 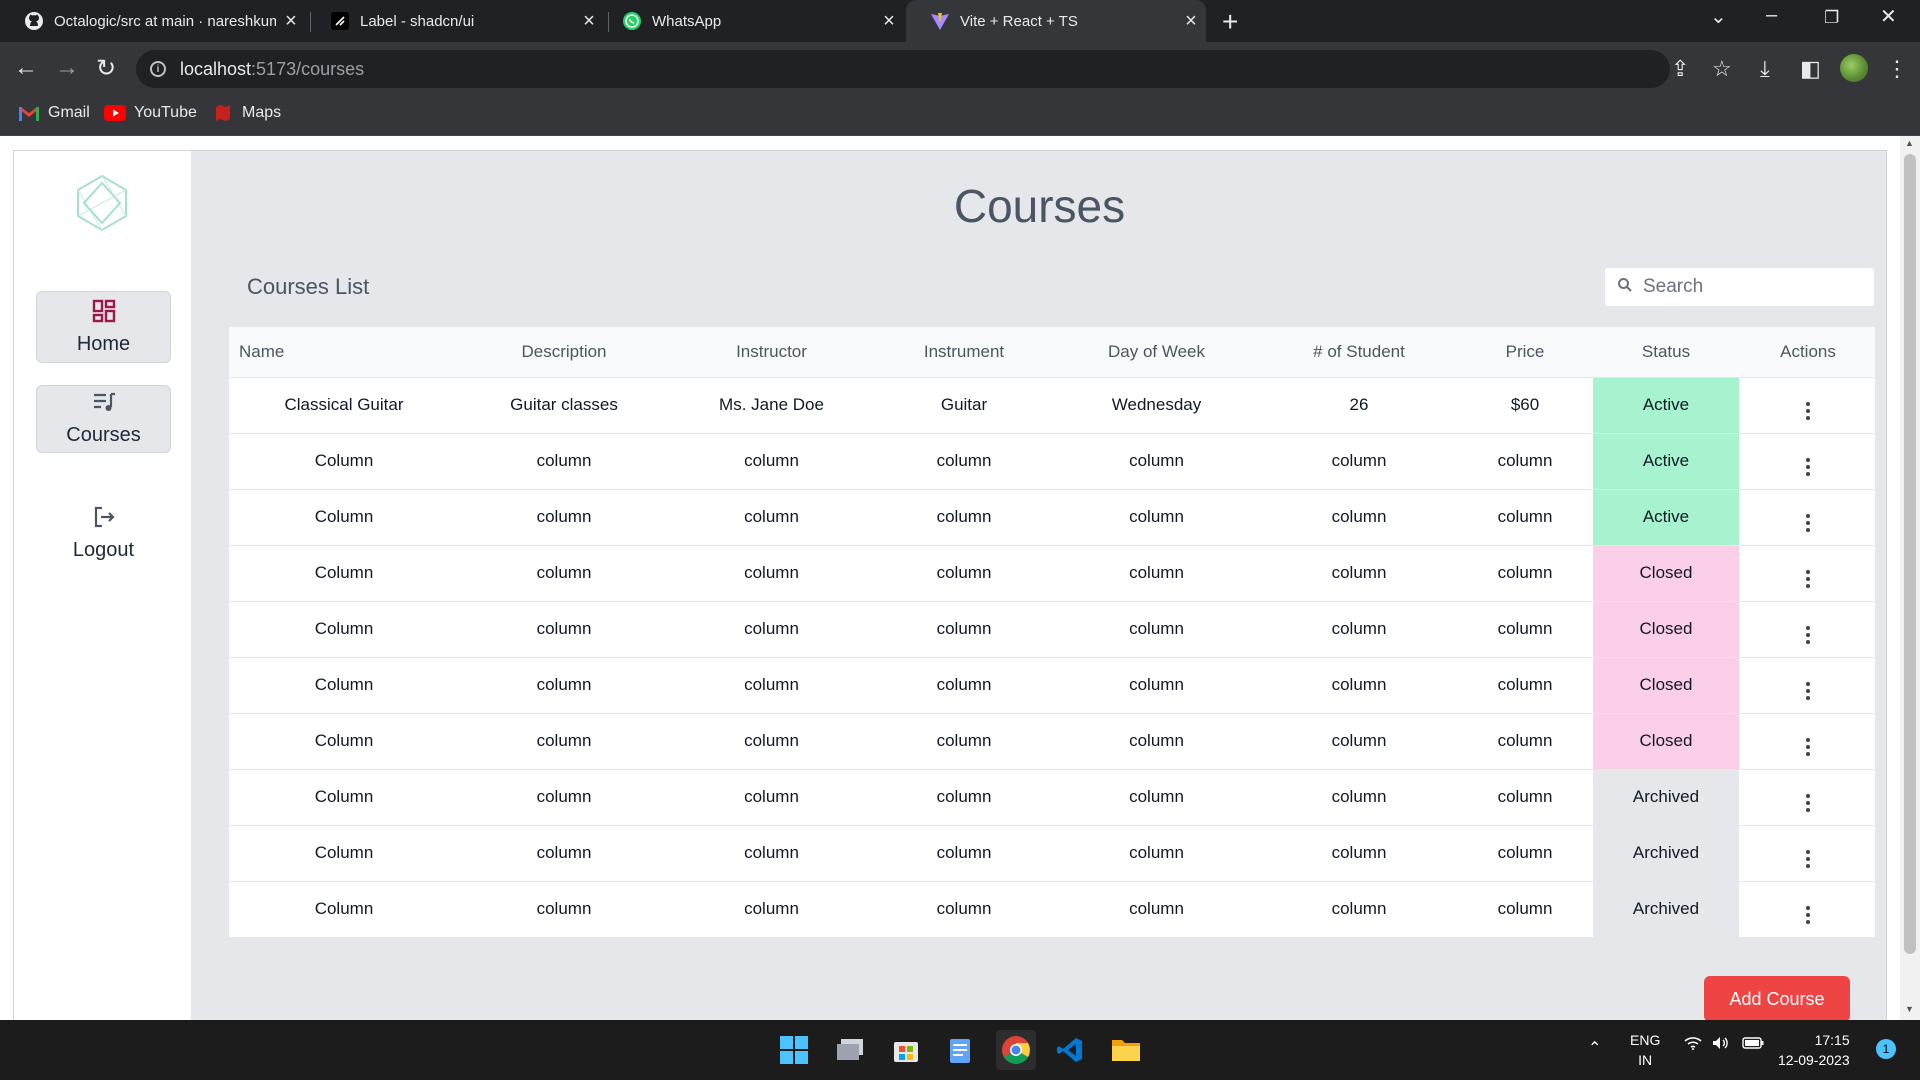 What do you see at coordinates (246, 113) in the screenshot?
I see `bookmark-maps: Maps` at bounding box center [246, 113].